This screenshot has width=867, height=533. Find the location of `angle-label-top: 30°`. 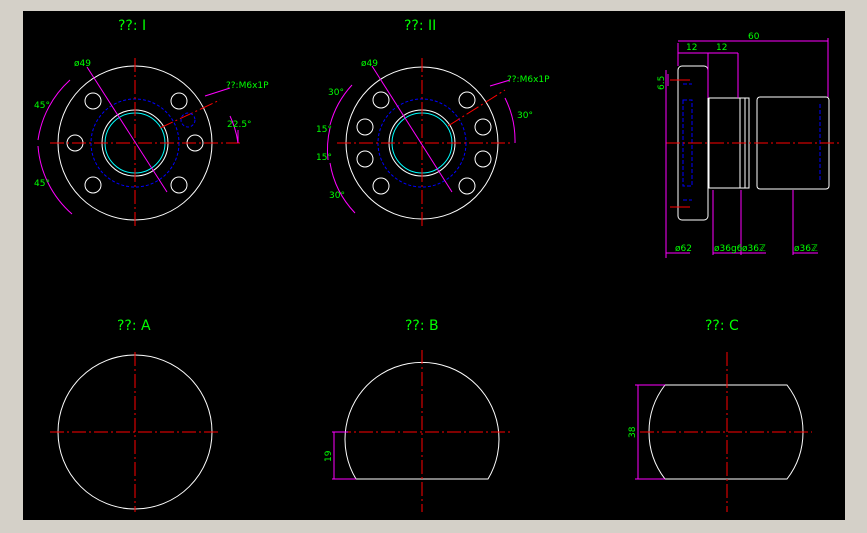

angle-label-top: 30° is located at coordinates (336, 93).